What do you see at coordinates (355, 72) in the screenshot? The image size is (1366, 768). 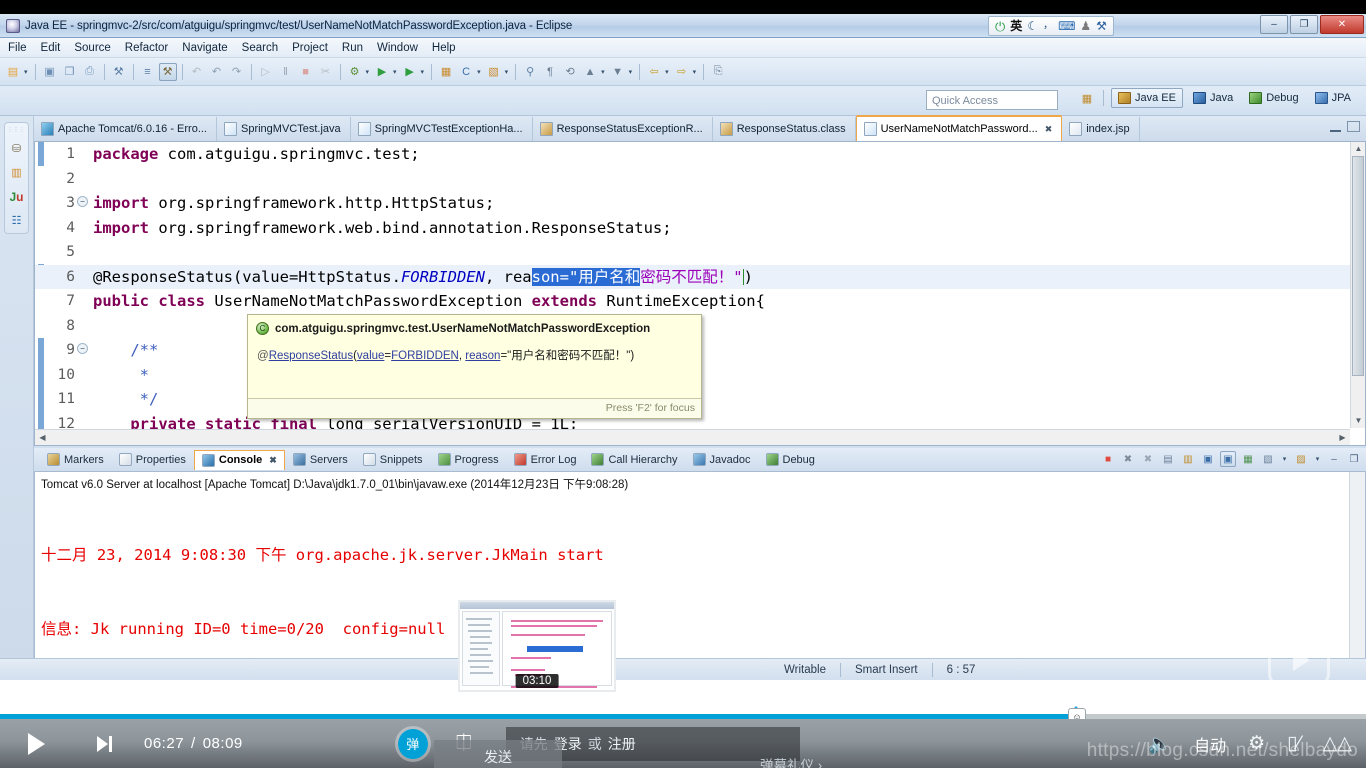 I see `debug-icon: ⚙` at bounding box center [355, 72].